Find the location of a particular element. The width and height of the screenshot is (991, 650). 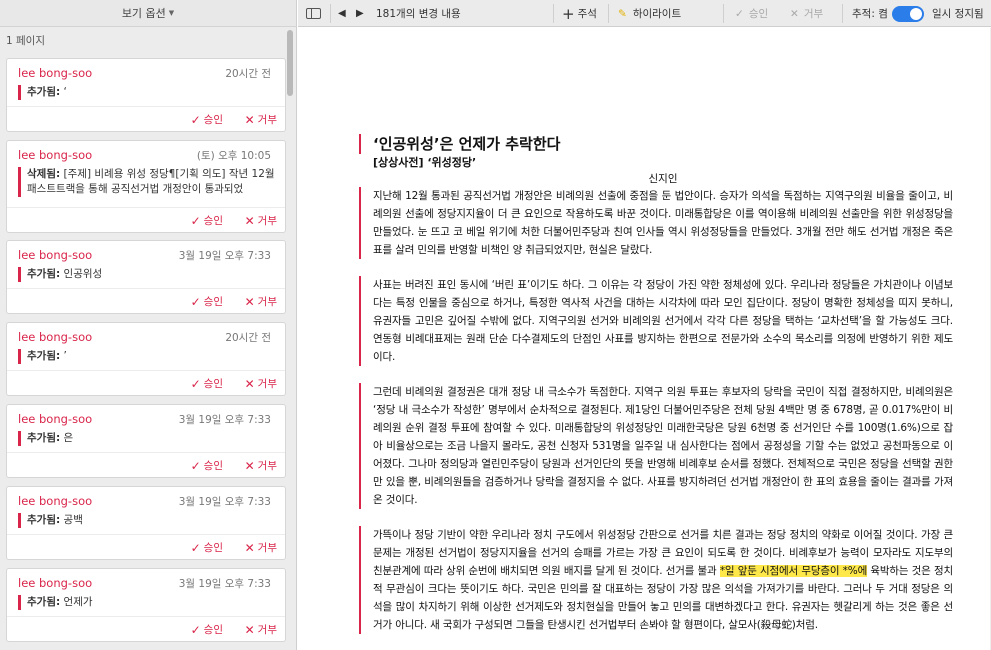

highlighter-icon: ✎ is located at coordinates (622, 13).